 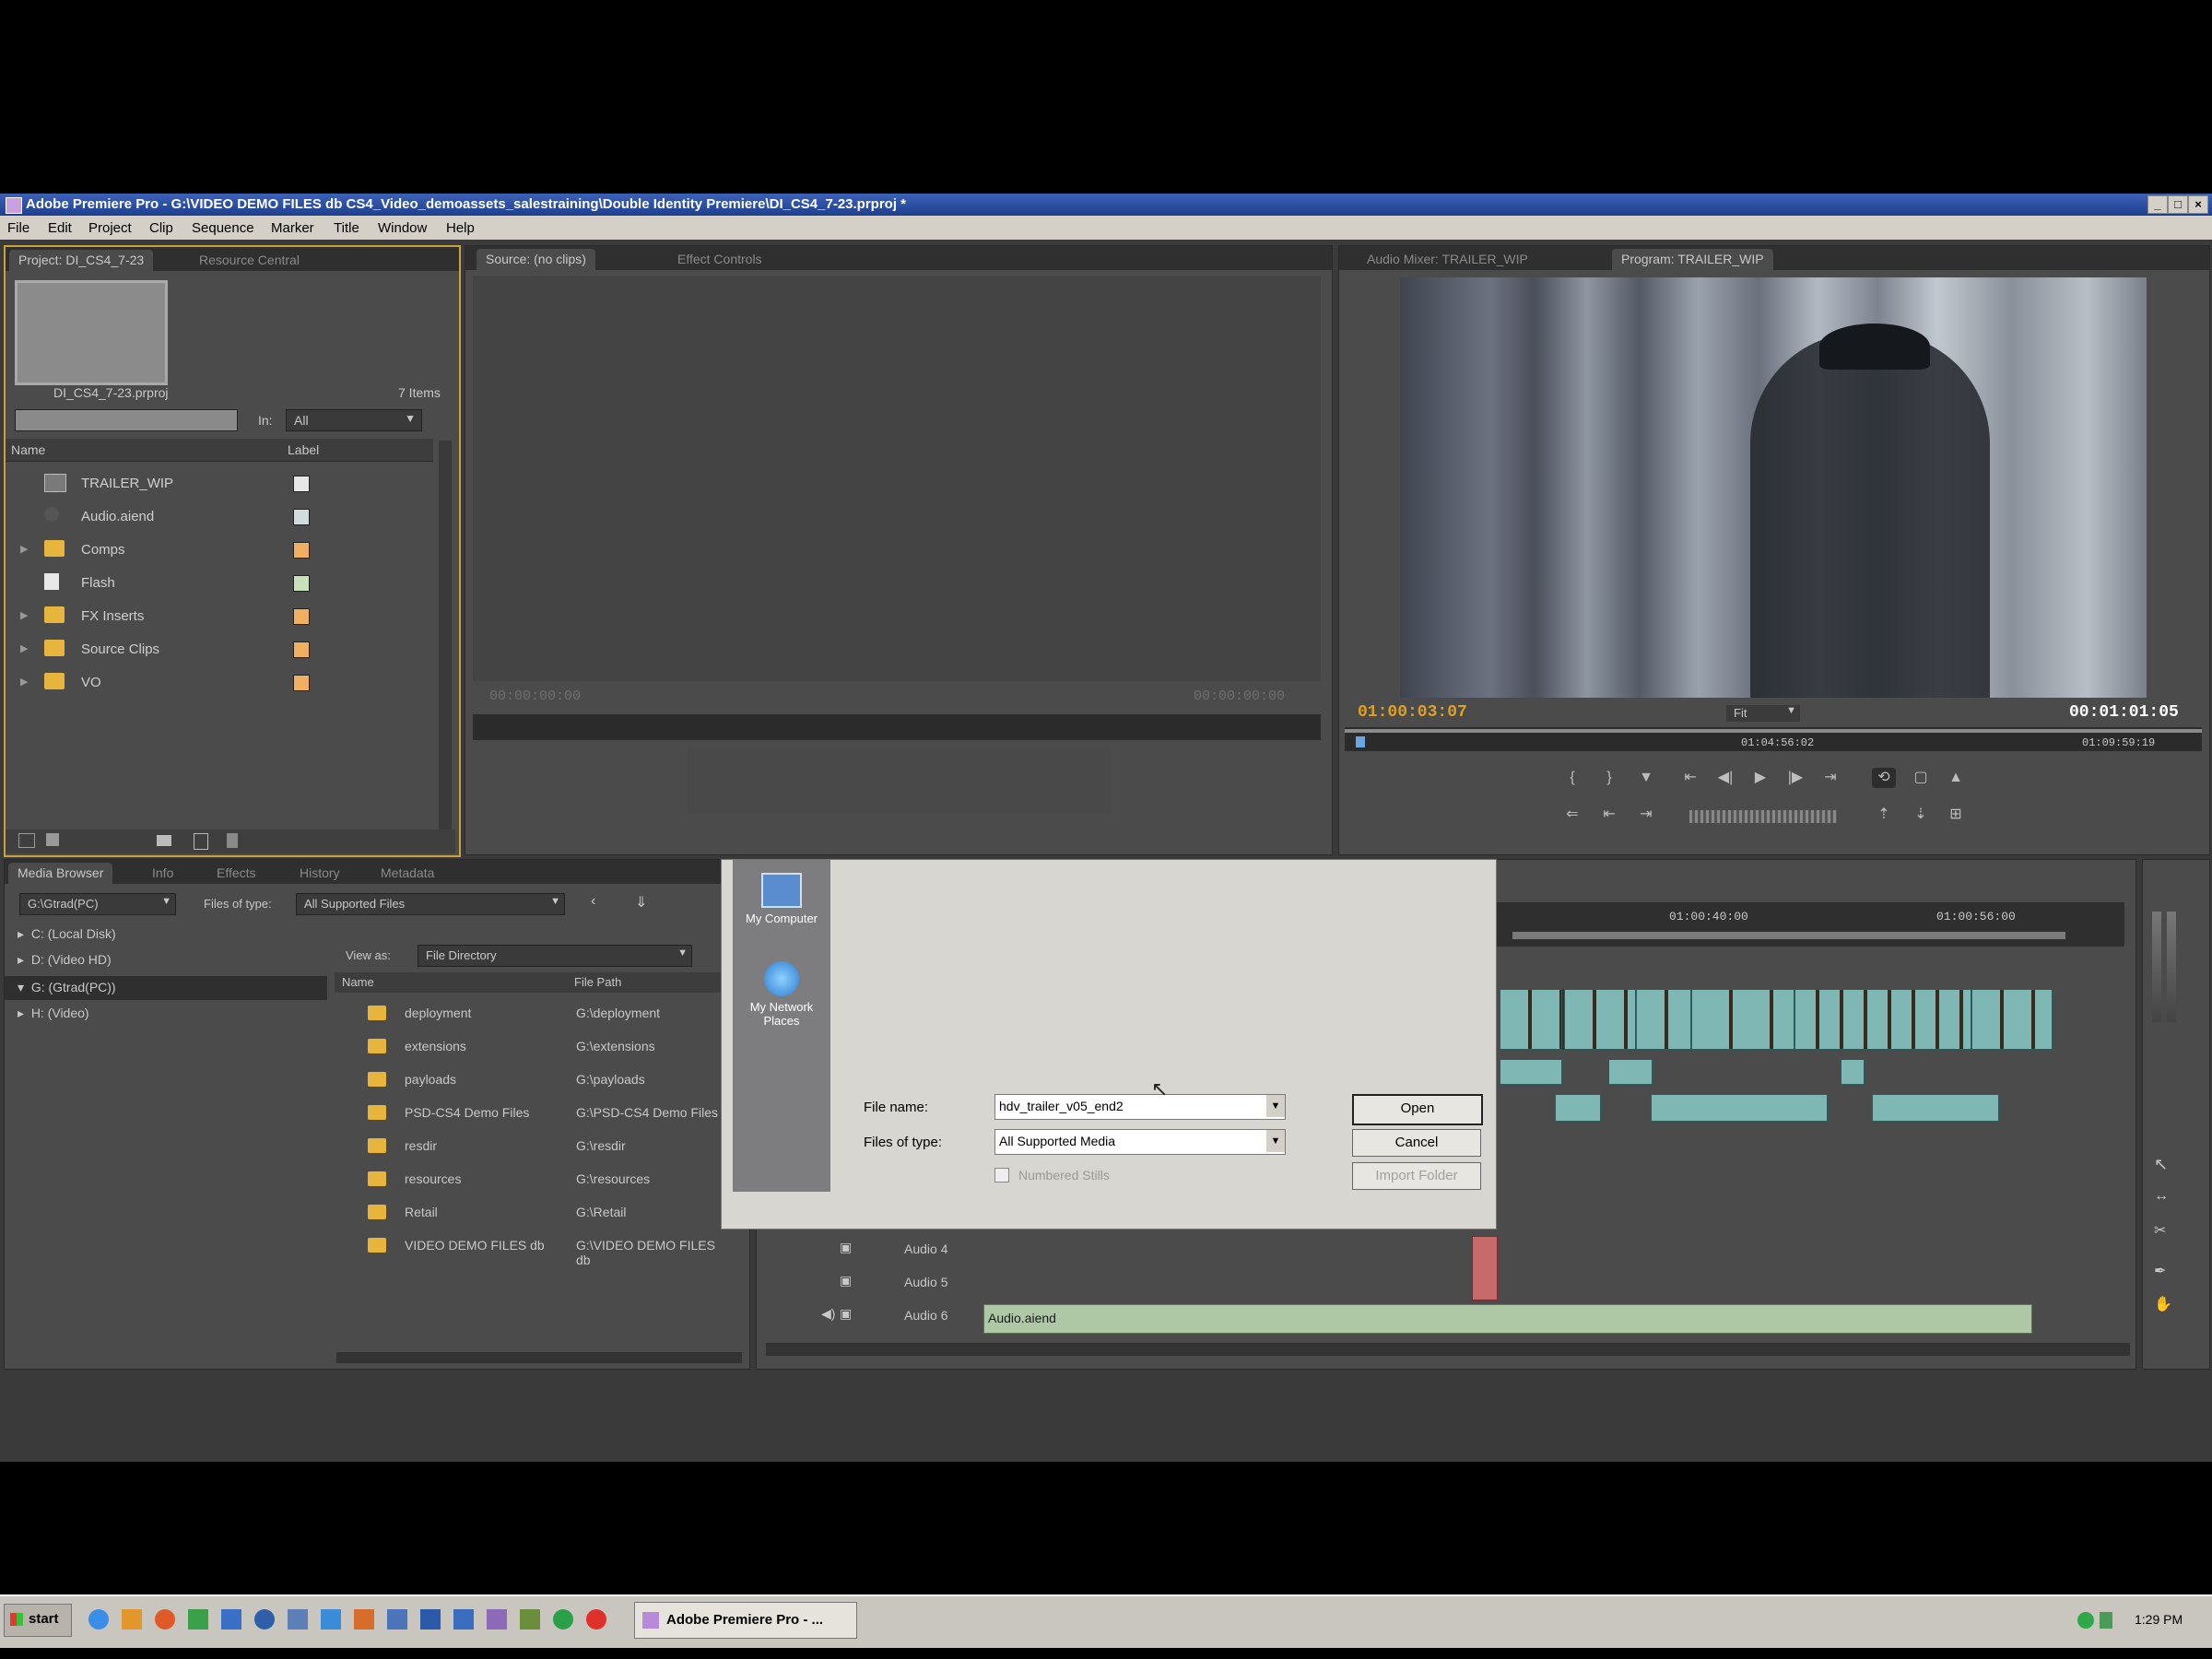 I want to click on tab-metadata: Metadata, so click(x=407, y=873).